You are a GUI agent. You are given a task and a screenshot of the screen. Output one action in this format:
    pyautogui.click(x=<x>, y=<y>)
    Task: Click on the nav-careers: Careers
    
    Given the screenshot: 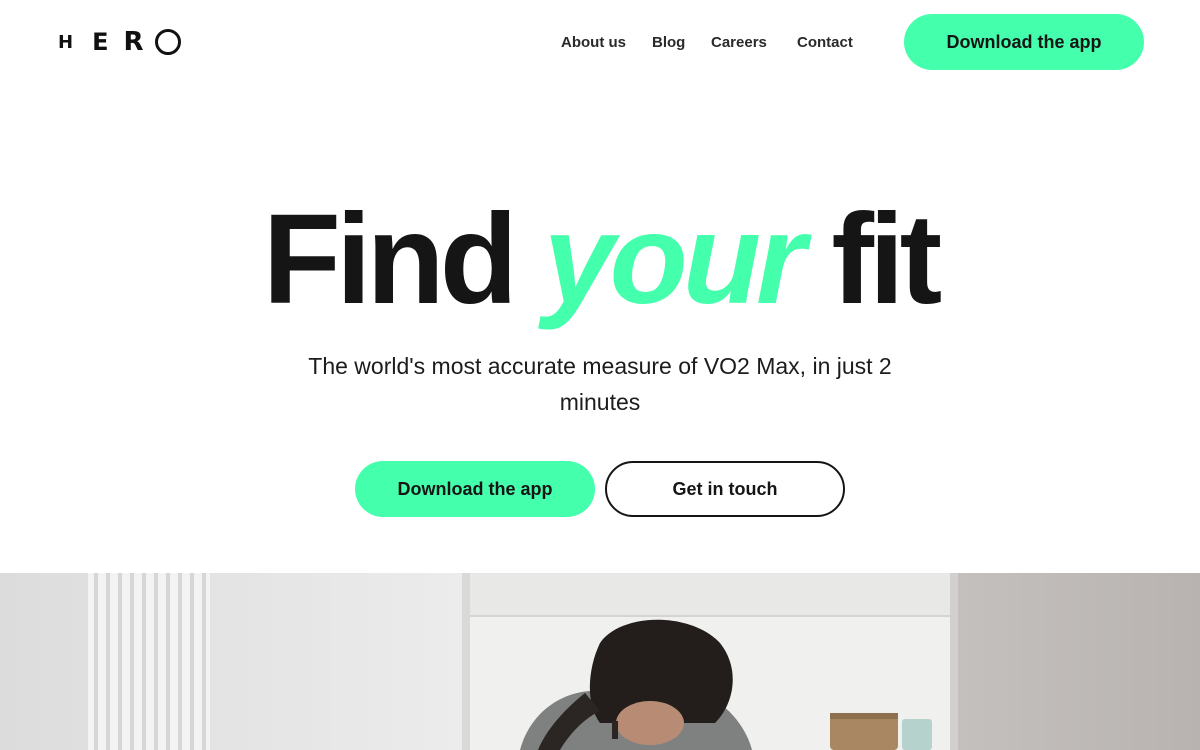 What is the action you would take?
    pyautogui.click(x=739, y=42)
    